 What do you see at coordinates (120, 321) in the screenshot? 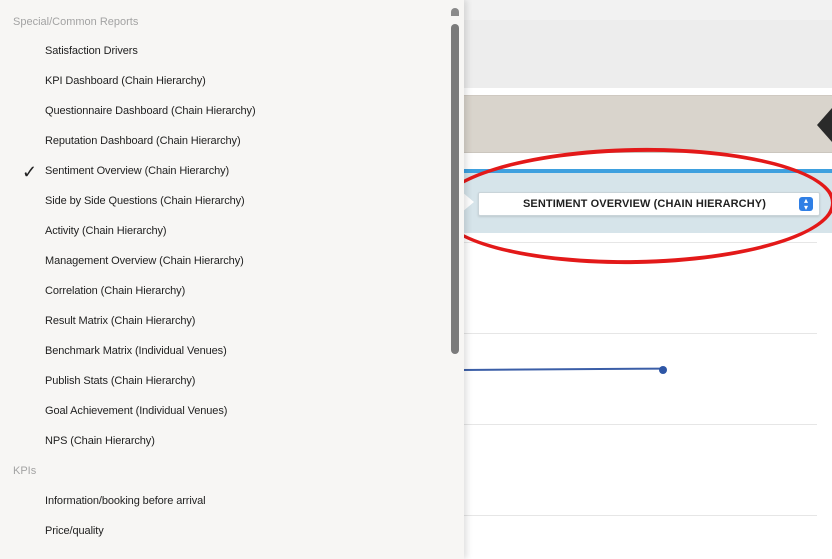
I see `menu-item-label: Result Matrix (Chain Hierarchy)` at bounding box center [120, 321].